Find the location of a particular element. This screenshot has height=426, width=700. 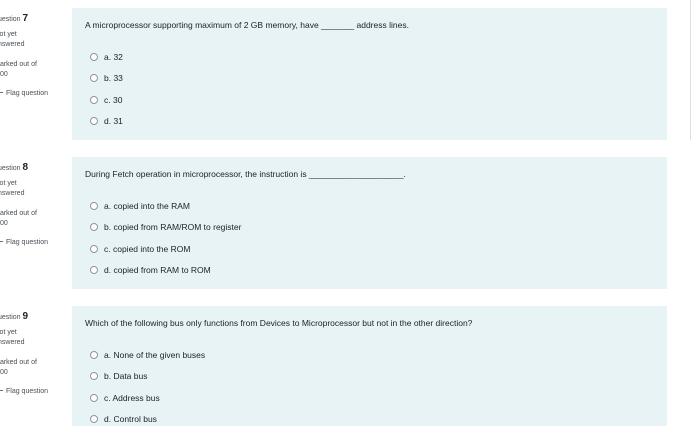

answer-option-label: a. copied into the RAM is located at coordinates (147, 205).